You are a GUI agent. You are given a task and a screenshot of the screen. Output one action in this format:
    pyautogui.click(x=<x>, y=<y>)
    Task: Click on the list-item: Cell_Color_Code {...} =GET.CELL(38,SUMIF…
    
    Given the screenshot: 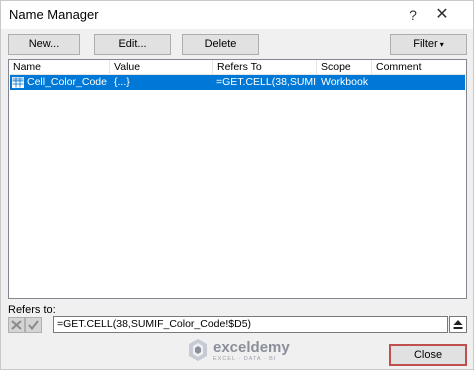 What is the action you would take?
    pyautogui.click(x=237, y=82)
    